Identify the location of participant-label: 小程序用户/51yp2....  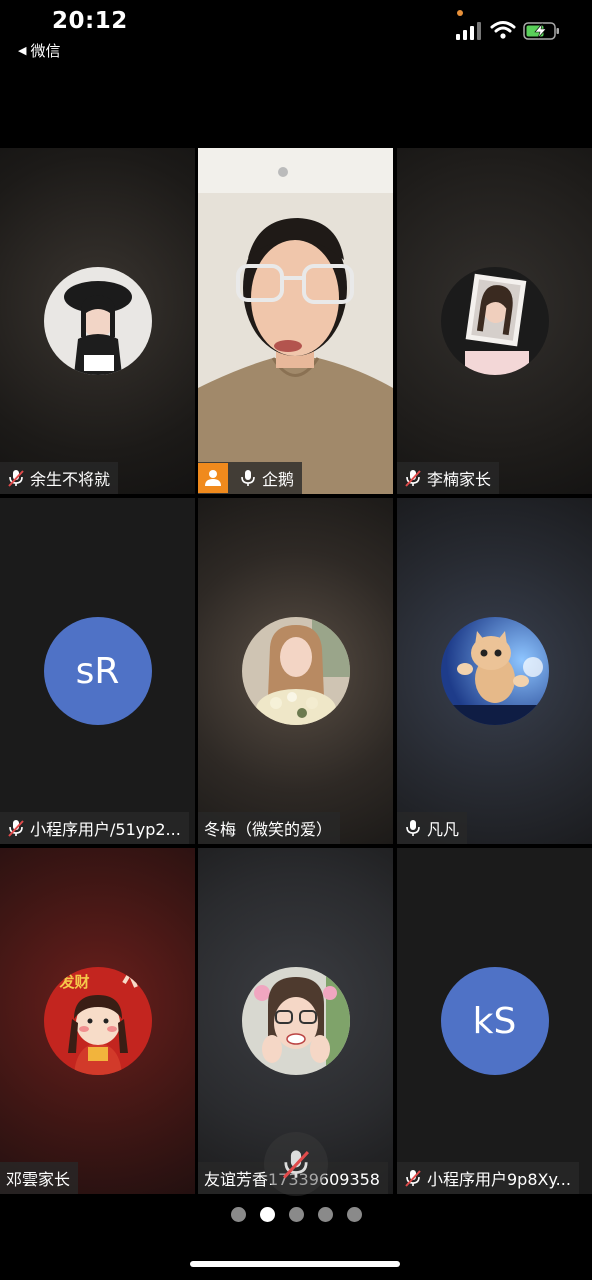
(94, 828).